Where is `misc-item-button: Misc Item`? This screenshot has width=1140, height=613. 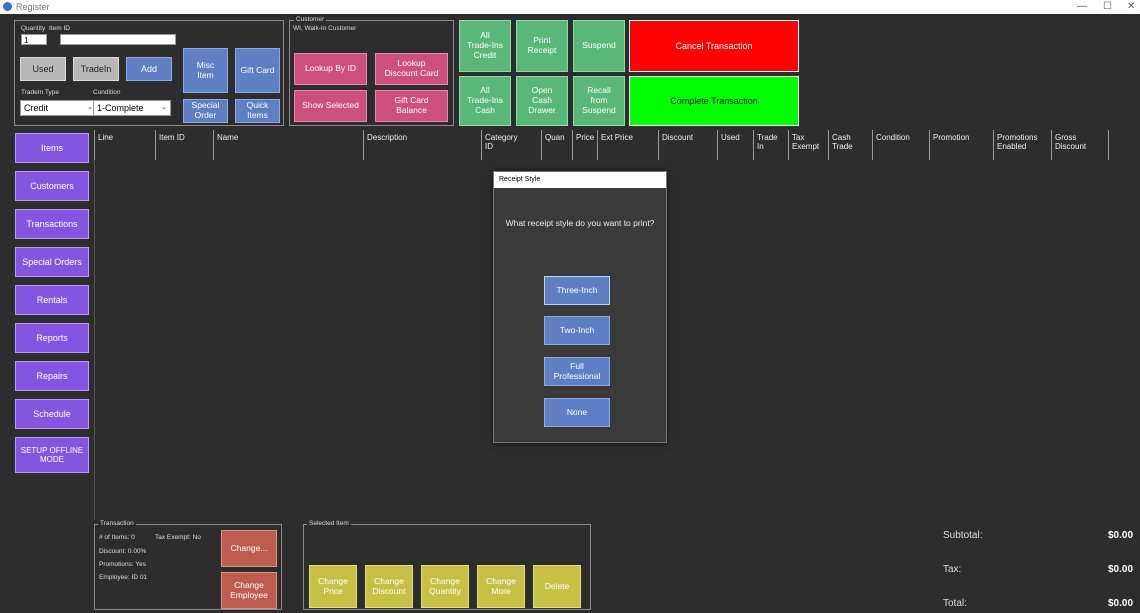 misc-item-button: Misc Item is located at coordinates (205, 70).